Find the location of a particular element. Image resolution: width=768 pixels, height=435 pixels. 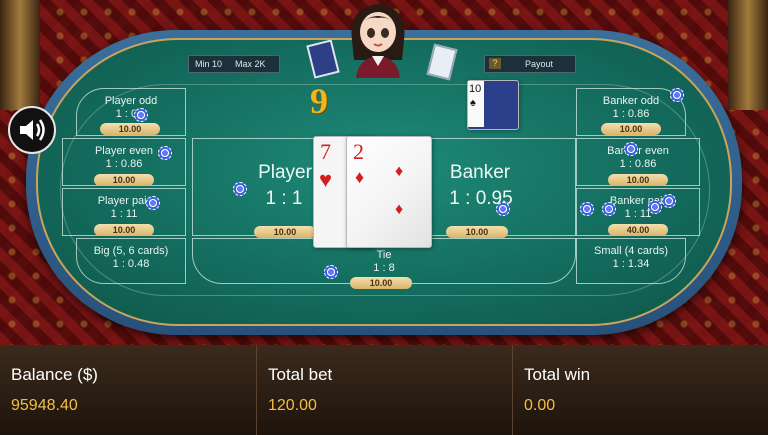

min-limit: Min 10 is located at coordinates (209, 64).